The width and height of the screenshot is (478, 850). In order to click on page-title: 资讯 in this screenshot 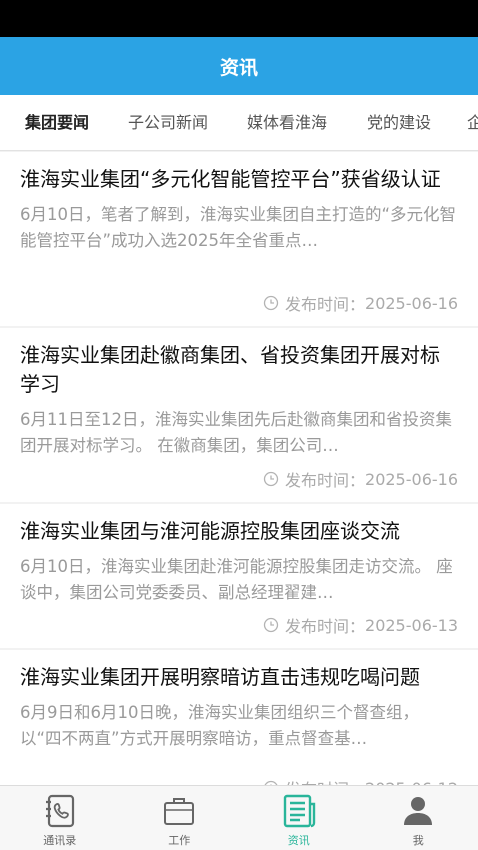, I will do `click(238, 67)`.